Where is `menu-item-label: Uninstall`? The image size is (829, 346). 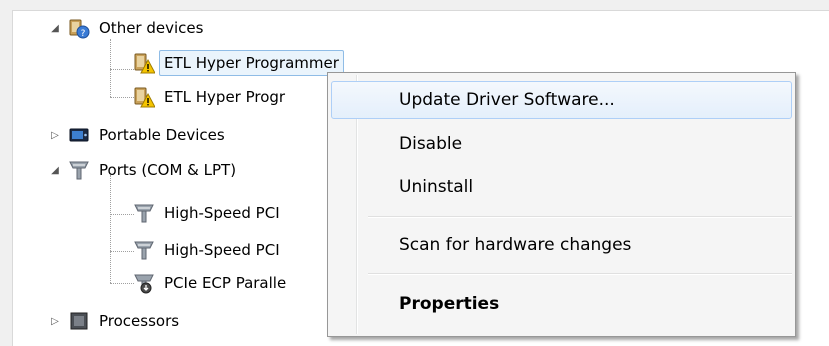 menu-item-label: Uninstall is located at coordinates (436, 187).